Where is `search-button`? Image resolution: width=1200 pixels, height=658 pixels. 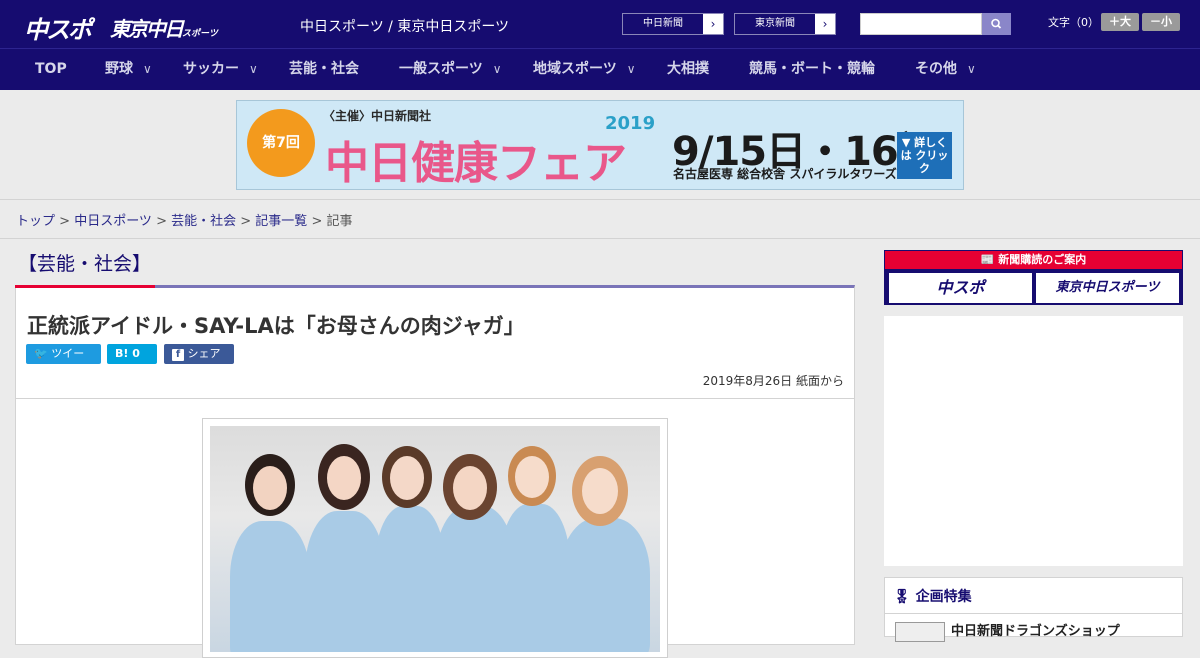 search-button is located at coordinates (996, 24).